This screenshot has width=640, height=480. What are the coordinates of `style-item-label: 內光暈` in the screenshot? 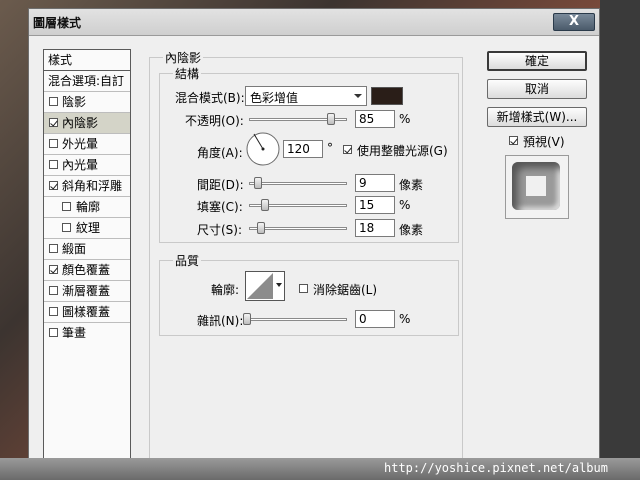 It's located at (80, 165).